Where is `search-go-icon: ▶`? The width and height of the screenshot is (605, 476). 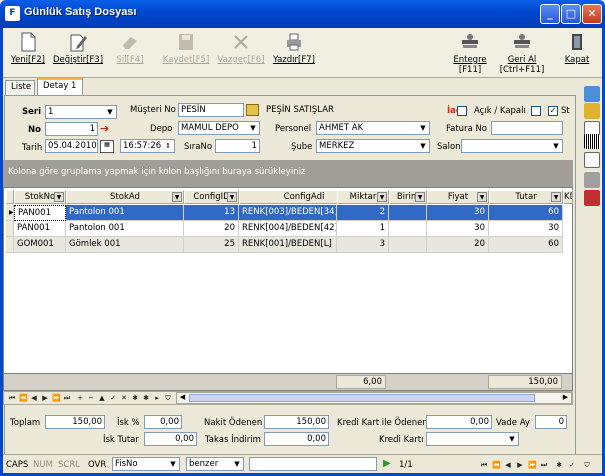 search-go-icon: ▶ is located at coordinates (387, 463).